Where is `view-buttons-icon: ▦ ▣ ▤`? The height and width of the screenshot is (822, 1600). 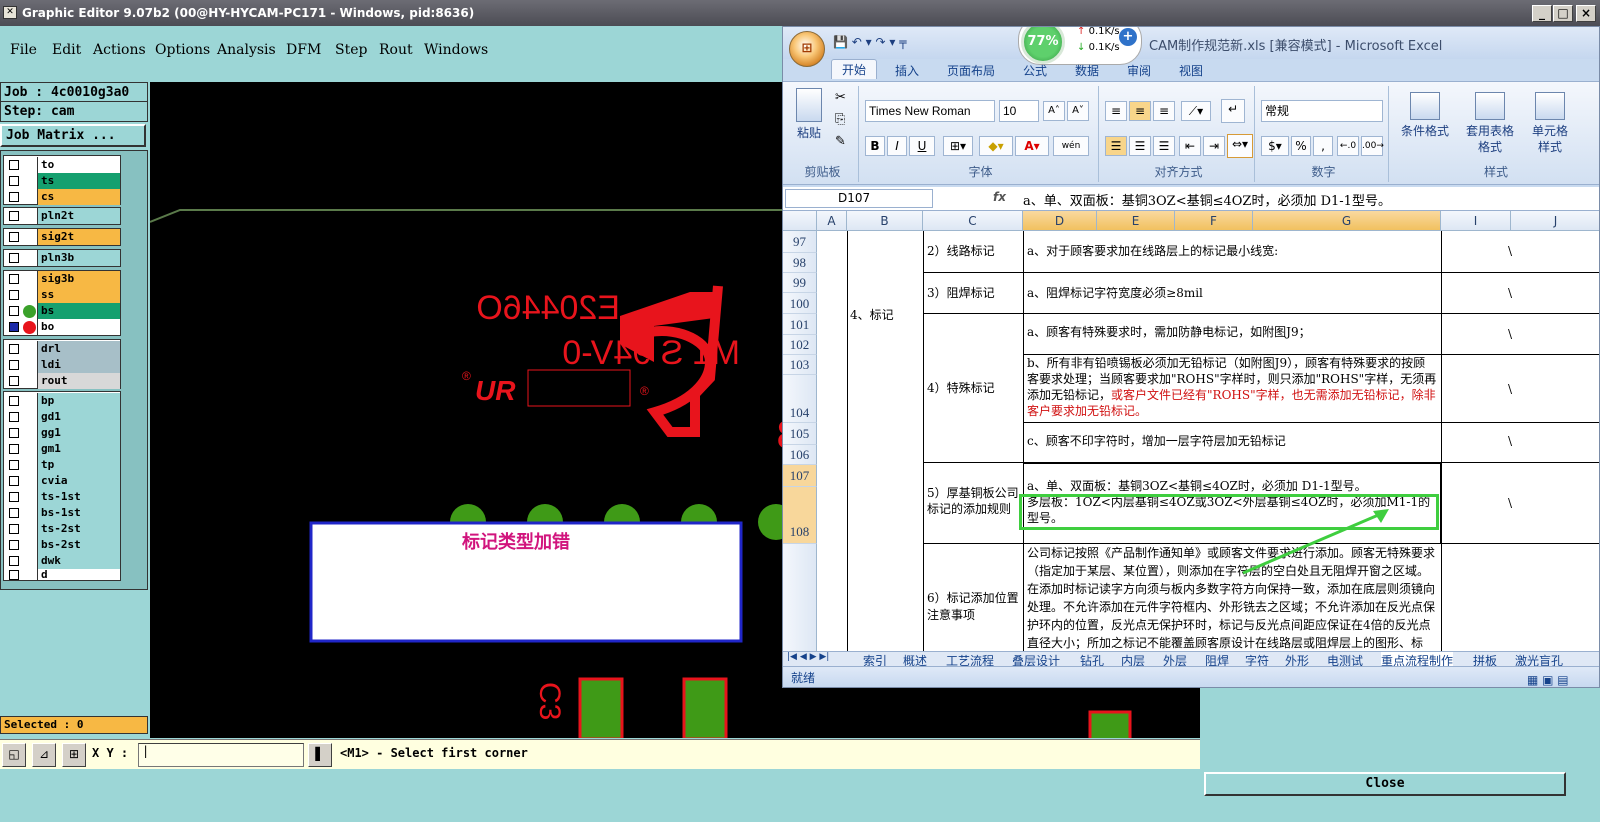 view-buttons-icon: ▦ ▣ ▤ is located at coordinates (1548, 678).